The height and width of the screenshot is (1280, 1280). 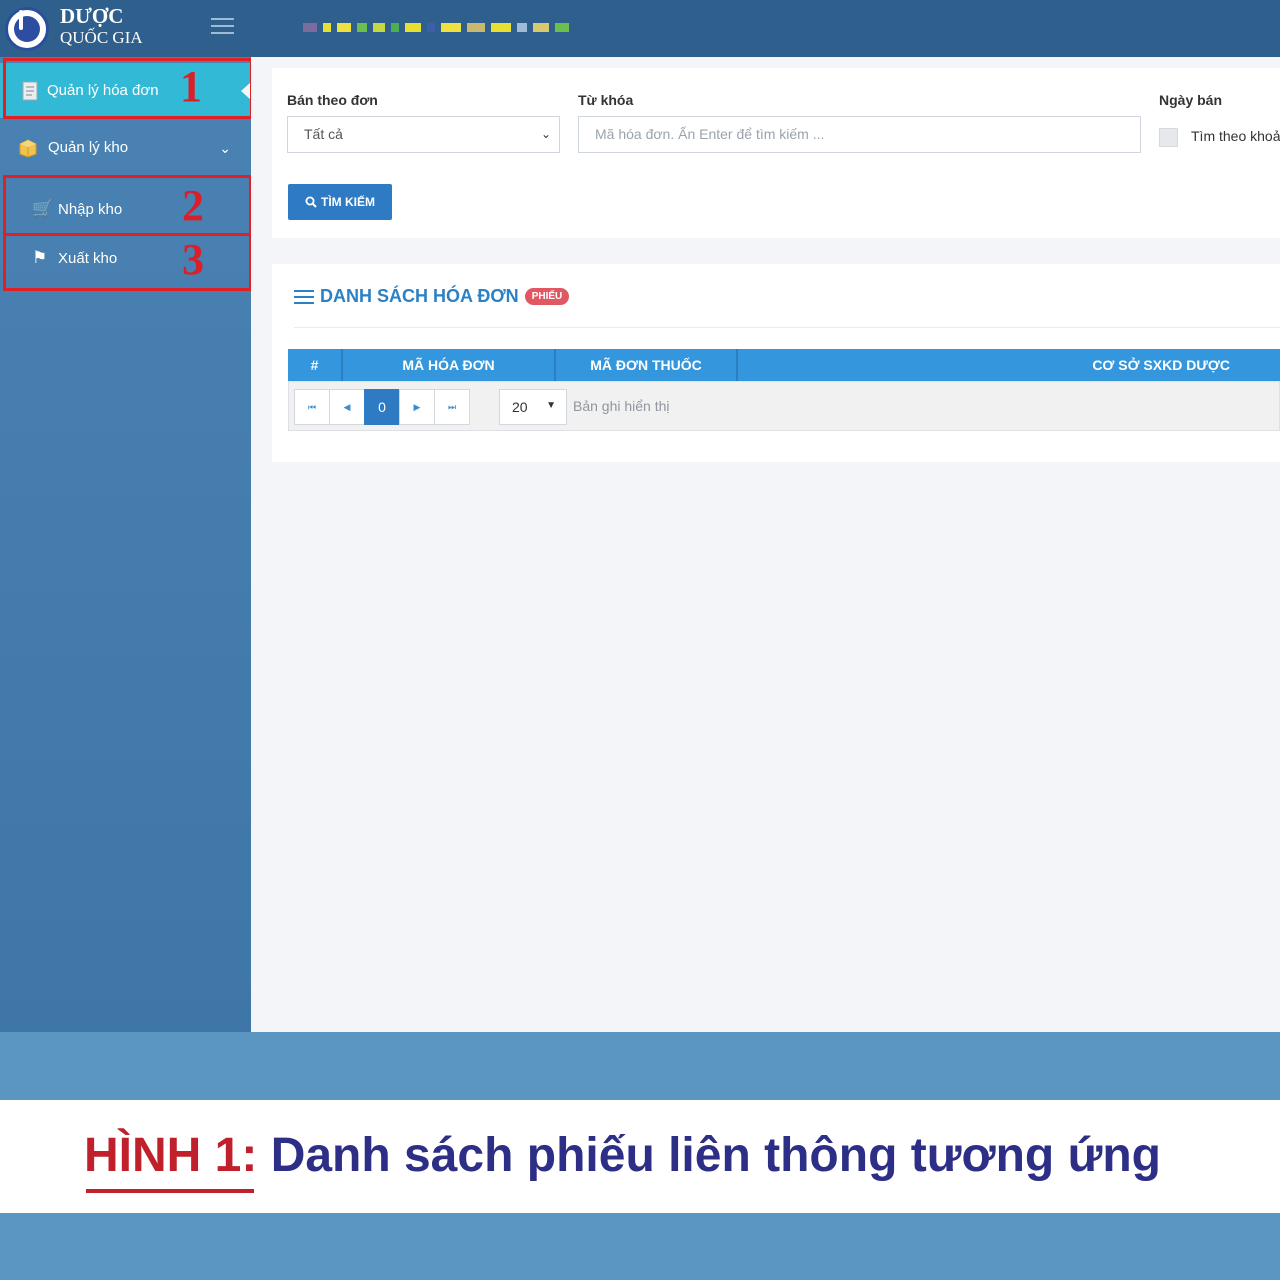 I want to click on logo-icon, so click(x=27, y=29).